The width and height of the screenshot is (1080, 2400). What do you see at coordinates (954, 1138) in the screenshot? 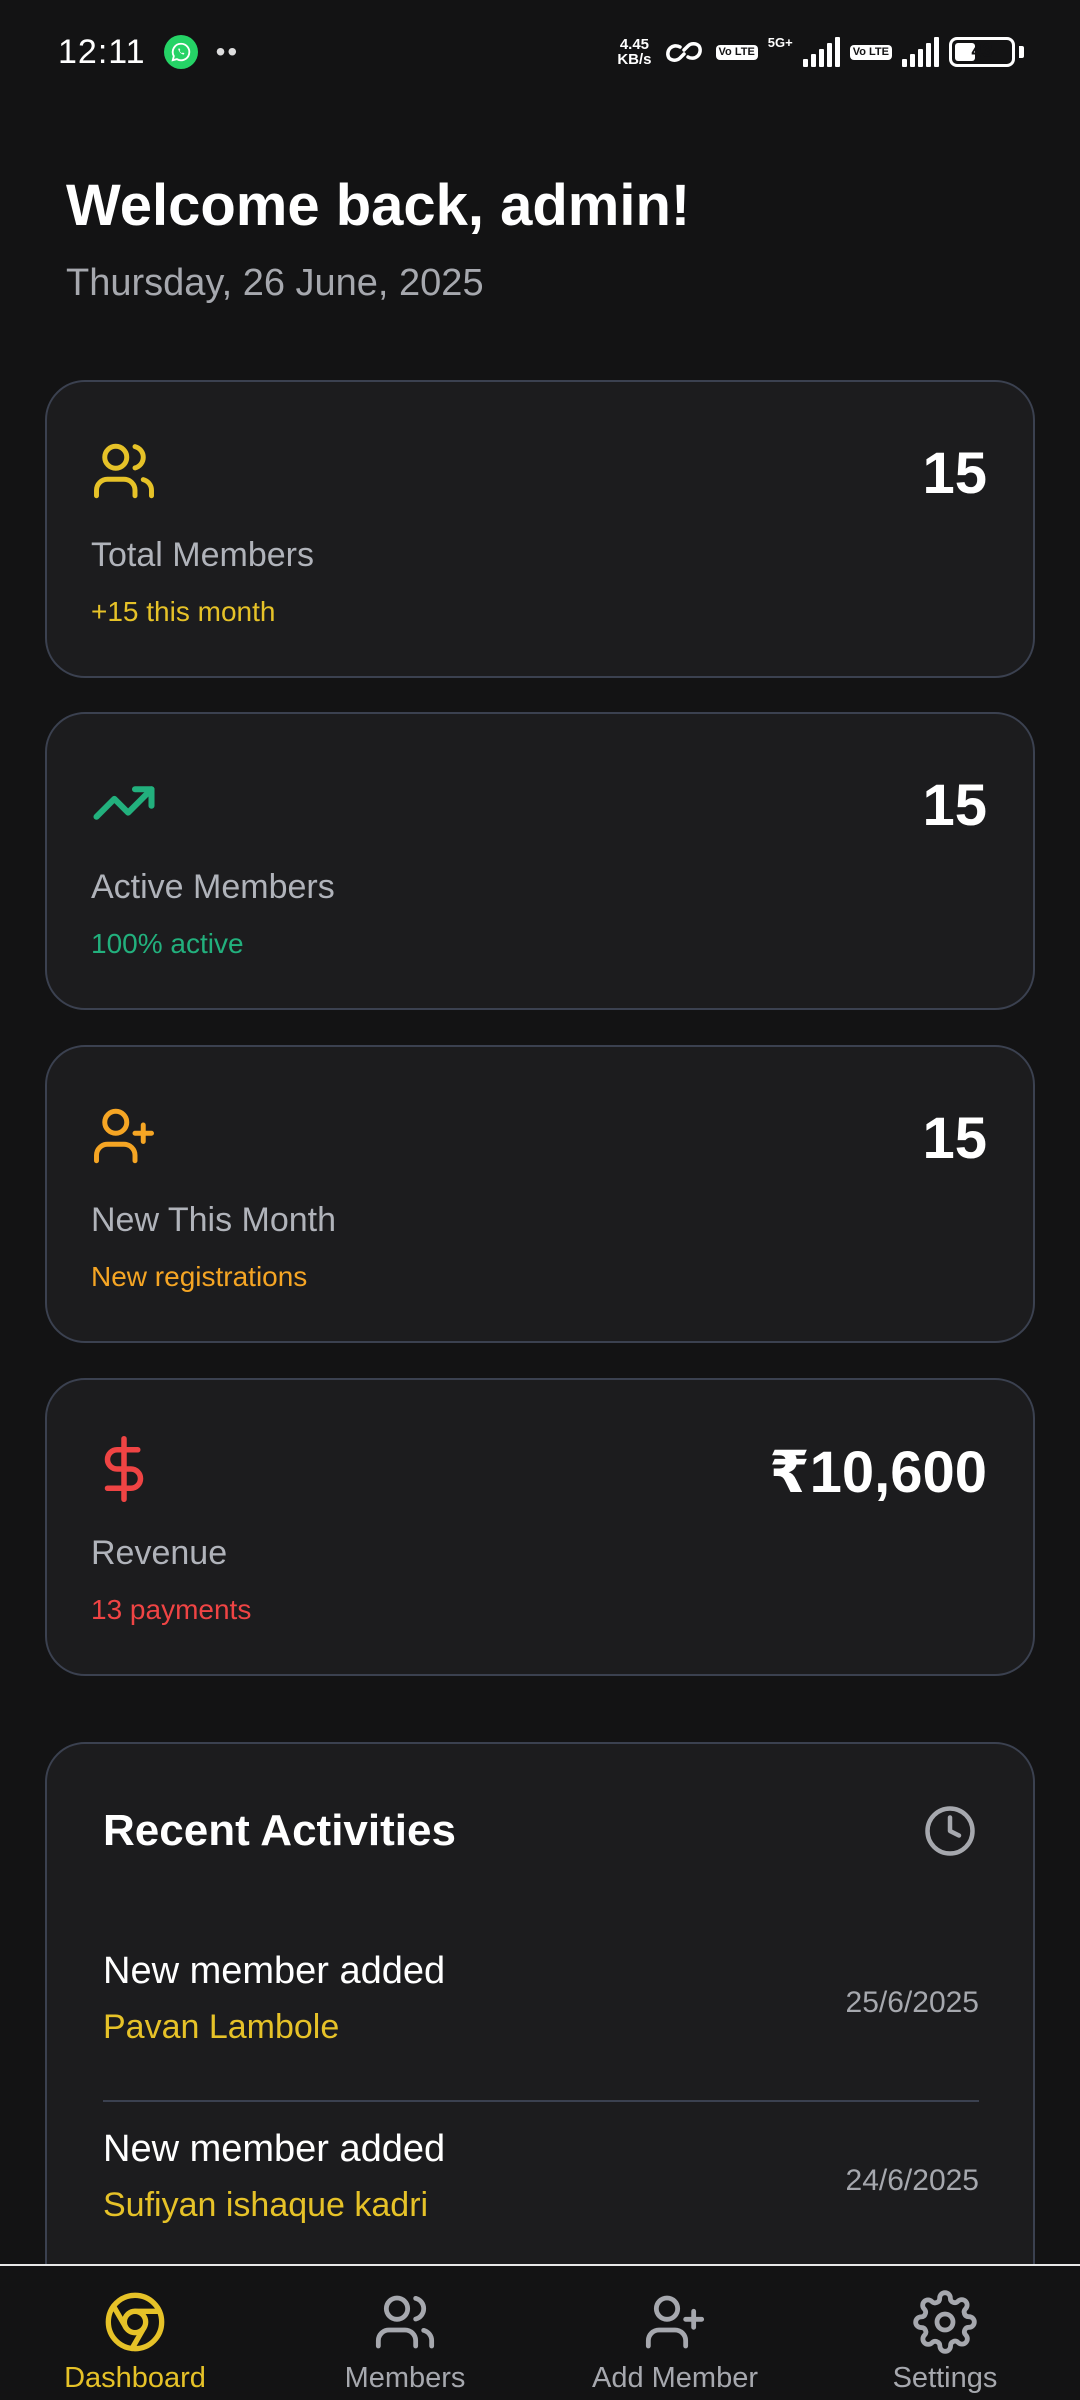
I see `new-this-month-value: 15` at bounding box center [954, 1138].